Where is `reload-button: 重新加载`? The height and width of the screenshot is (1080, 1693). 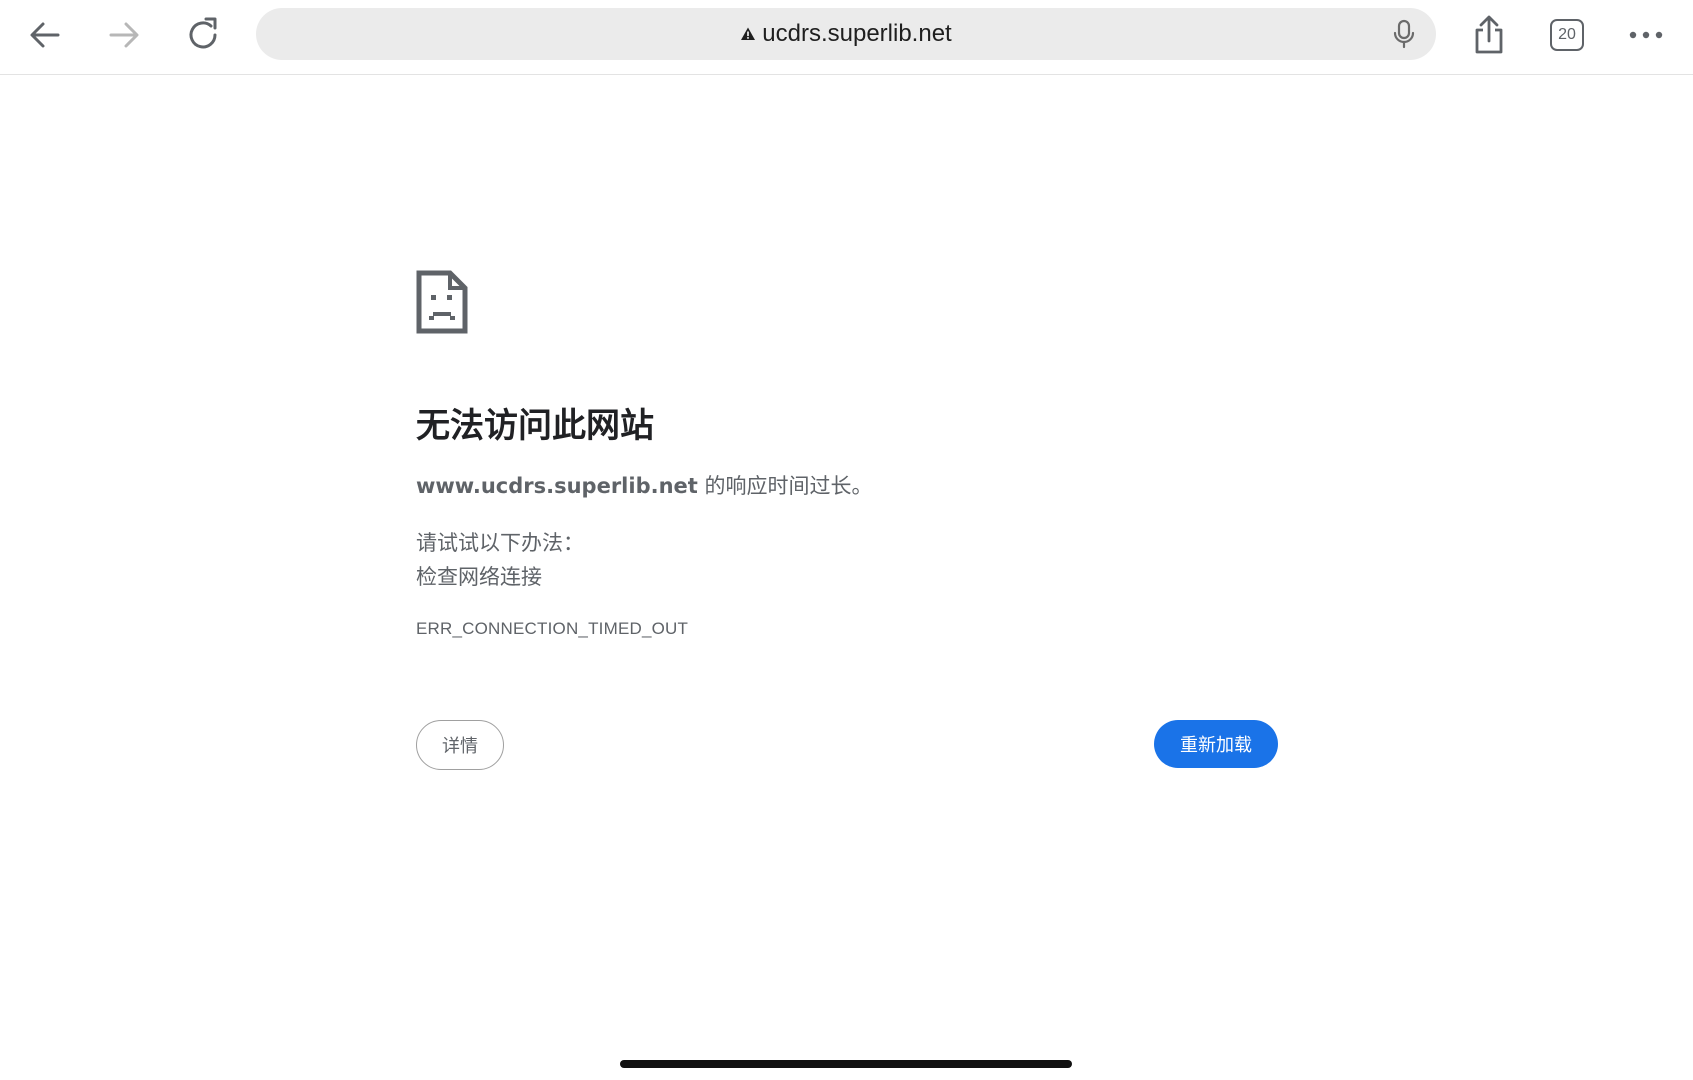 reload-button: 重新加载 is located at coordinates (1216, 744).